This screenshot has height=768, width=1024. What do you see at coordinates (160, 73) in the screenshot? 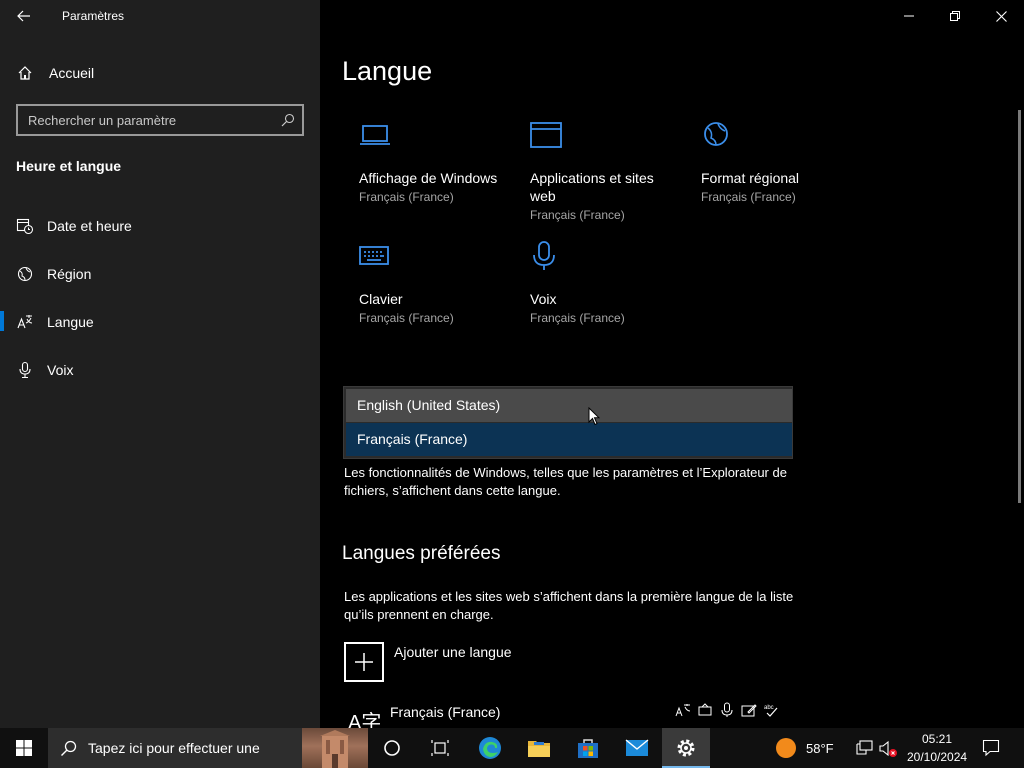
I see `sidebar-item-home: Accueil` at bounding box center [160, 73].